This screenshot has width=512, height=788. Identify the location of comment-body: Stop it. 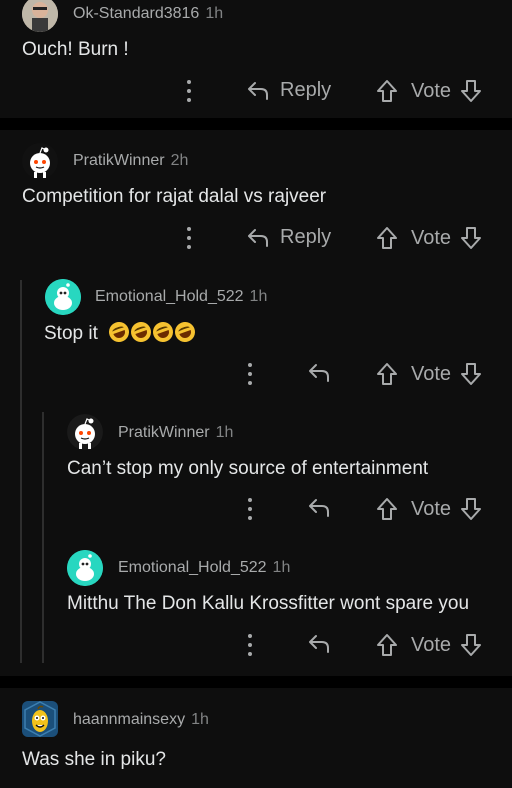
(121, 332).